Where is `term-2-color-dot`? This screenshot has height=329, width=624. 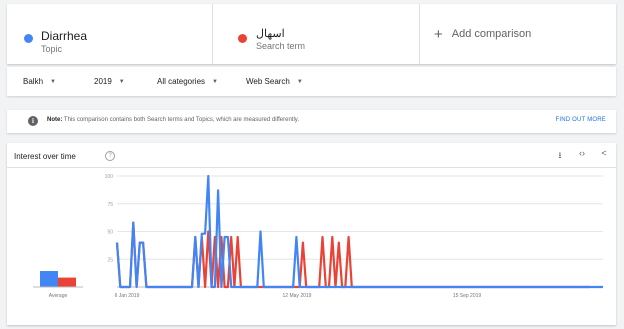 term-2-color-dot is located at coordinates (242, 38).